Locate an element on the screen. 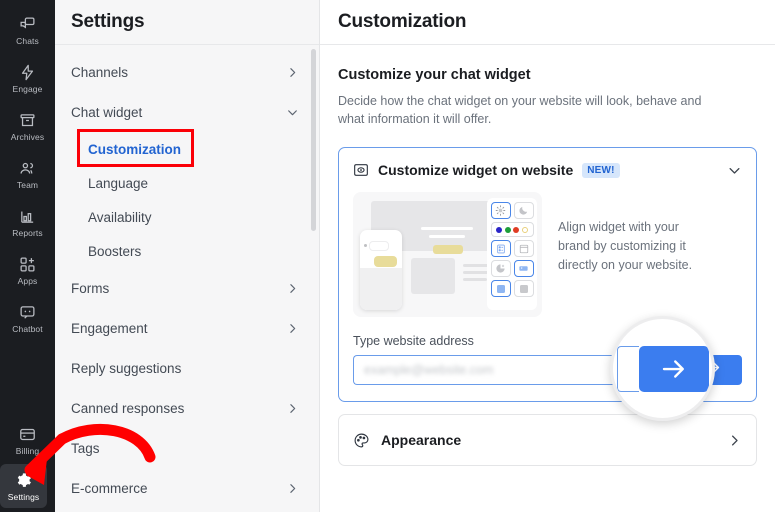 This screenshot has width=775, height=512. palette-icon is located at coordinates (361, 440).